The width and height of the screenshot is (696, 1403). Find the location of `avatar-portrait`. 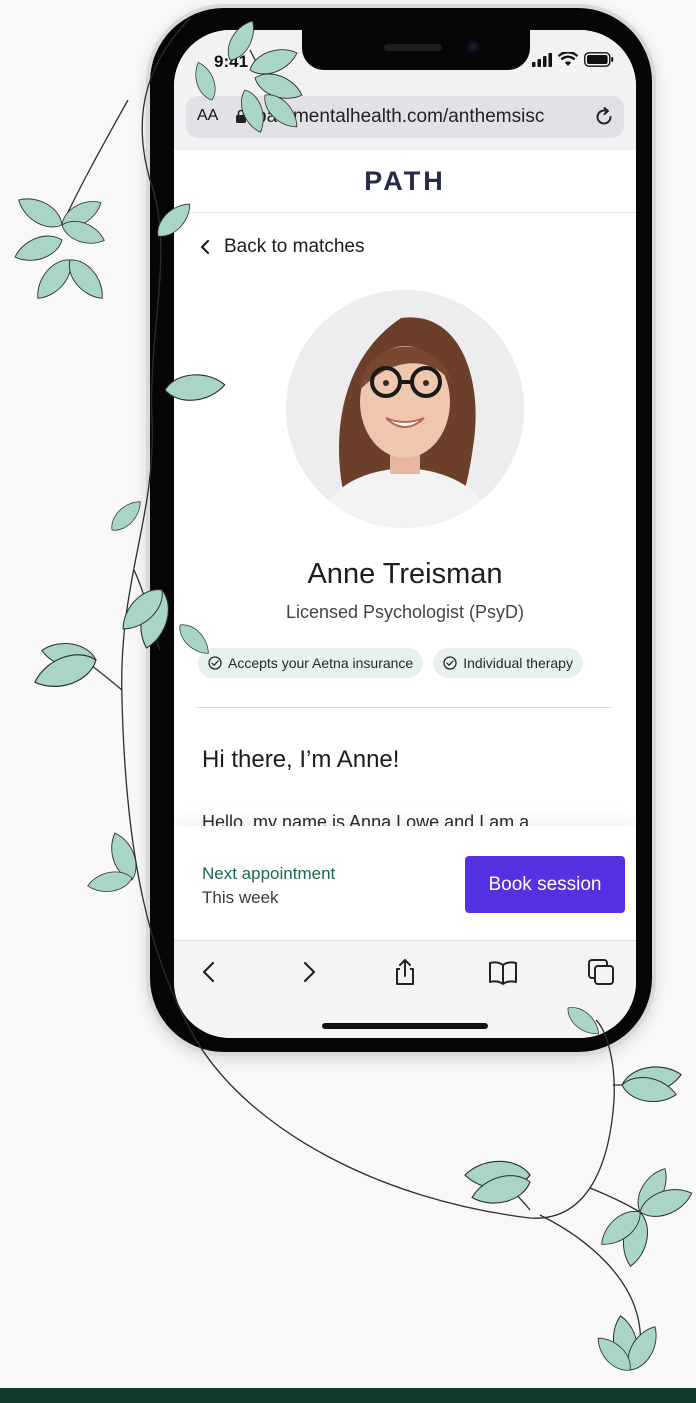

avatar-portrait is located at coordinates (405, 409).